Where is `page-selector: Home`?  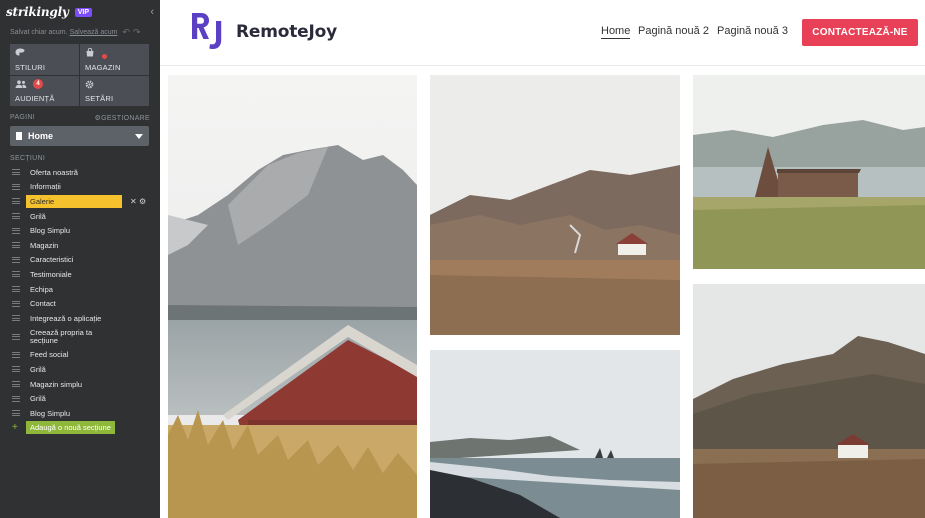
page-selector: Home is located at coordinates (79, 136).